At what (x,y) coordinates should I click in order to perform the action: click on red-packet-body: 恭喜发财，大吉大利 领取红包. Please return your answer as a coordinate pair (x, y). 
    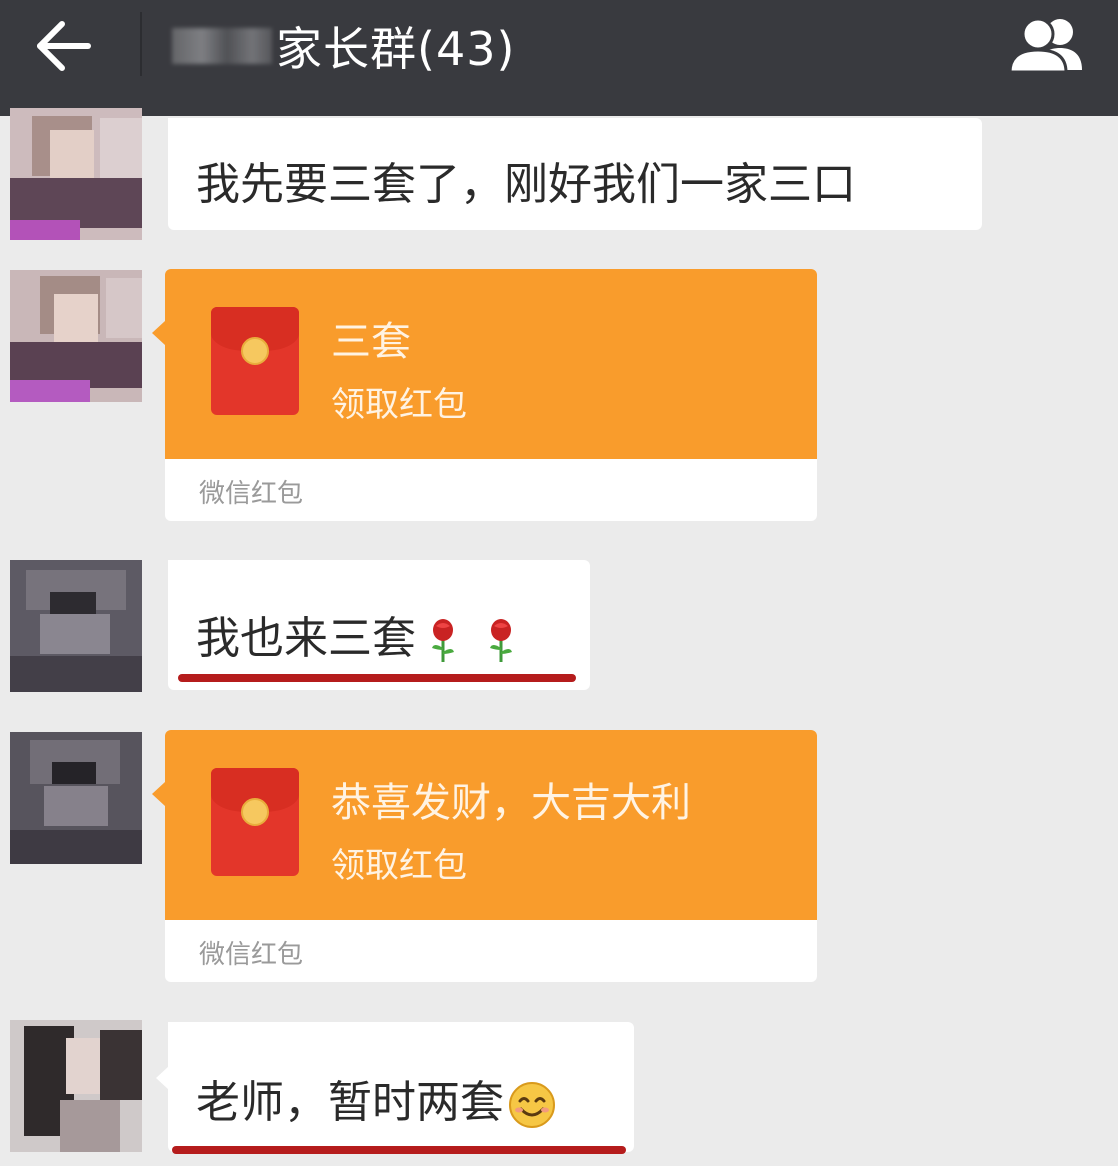
    Looking at the image, I should click on (484, 825).